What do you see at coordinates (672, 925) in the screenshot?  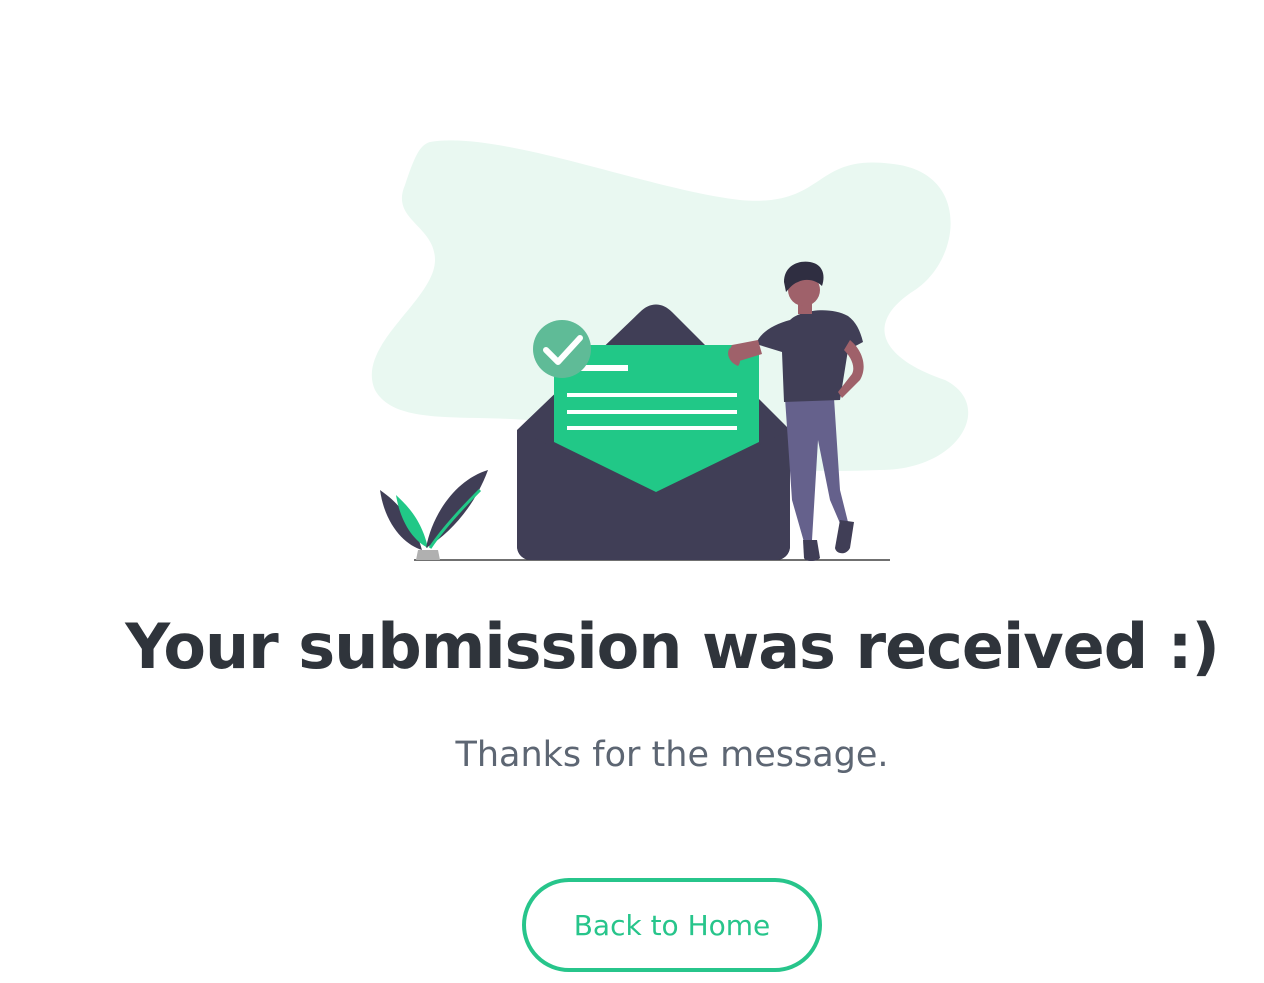 I see `back-to-home-button: Back to Home` at bounding box center [672, 925].